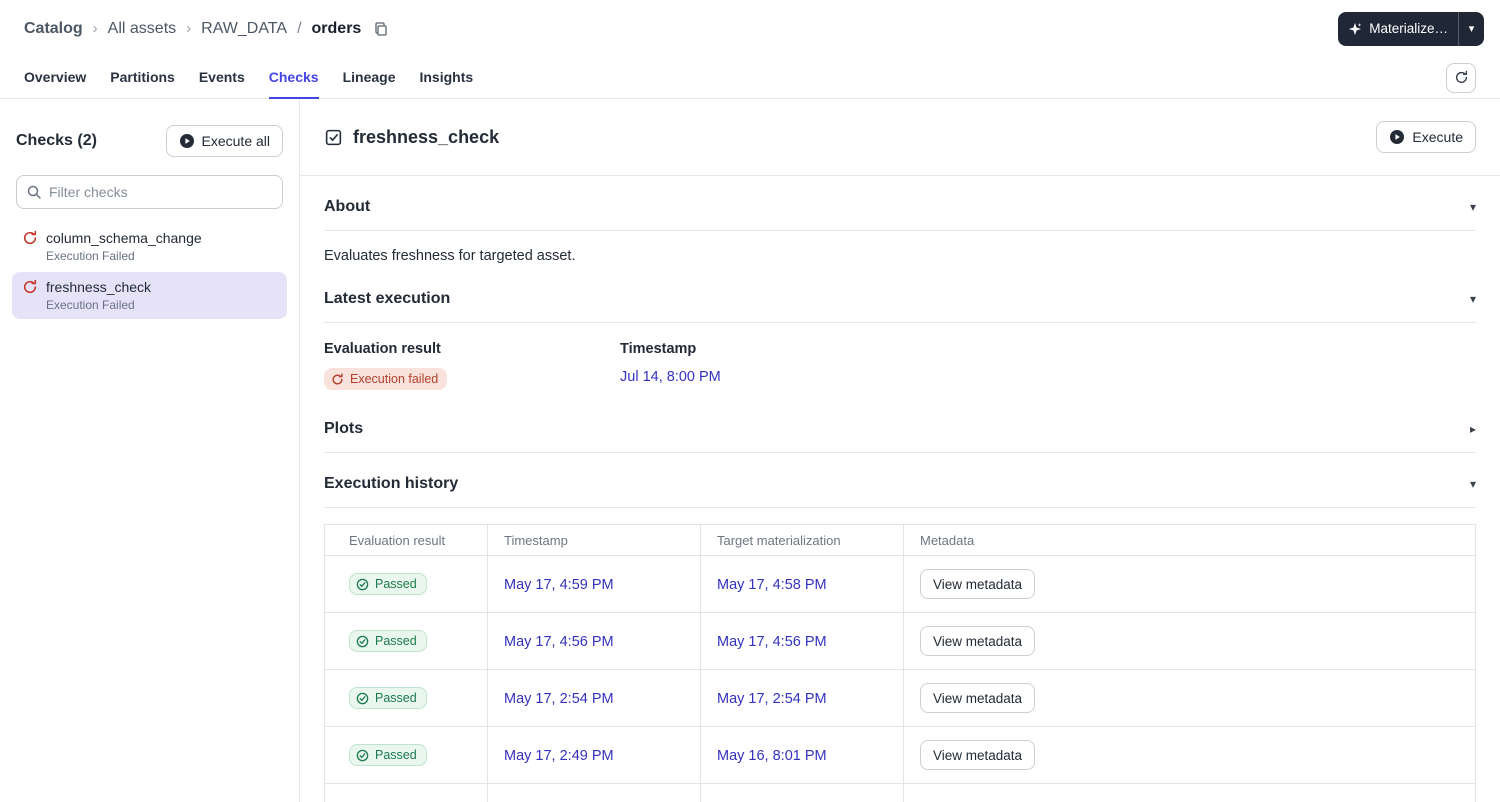  What do you see at coordinates (1472, 429) in the screenshot?
I see `chevron-right-icon: ▸` at bounding box center [1472, 429].